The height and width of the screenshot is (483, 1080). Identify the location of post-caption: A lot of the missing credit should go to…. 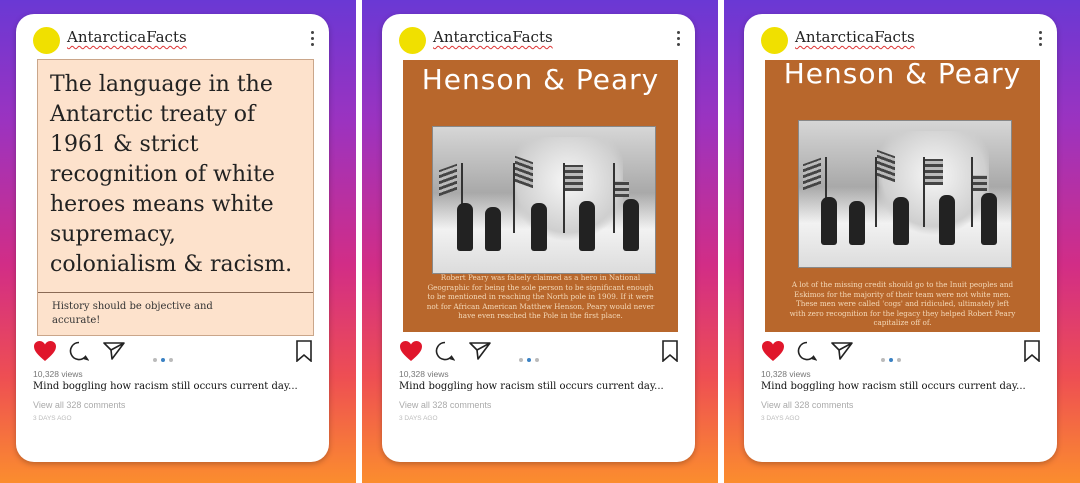
(902, 303).